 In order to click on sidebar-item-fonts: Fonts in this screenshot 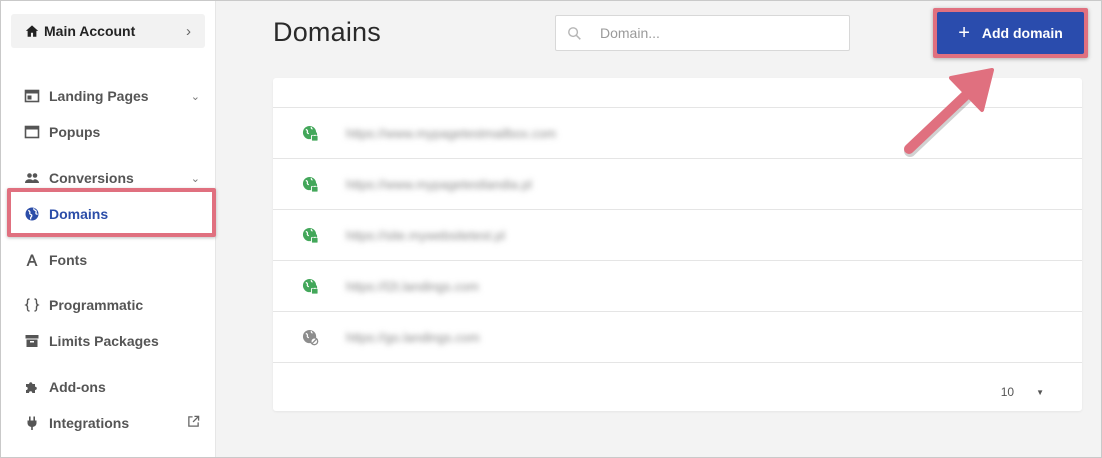, I will do `click(112, 260)`.